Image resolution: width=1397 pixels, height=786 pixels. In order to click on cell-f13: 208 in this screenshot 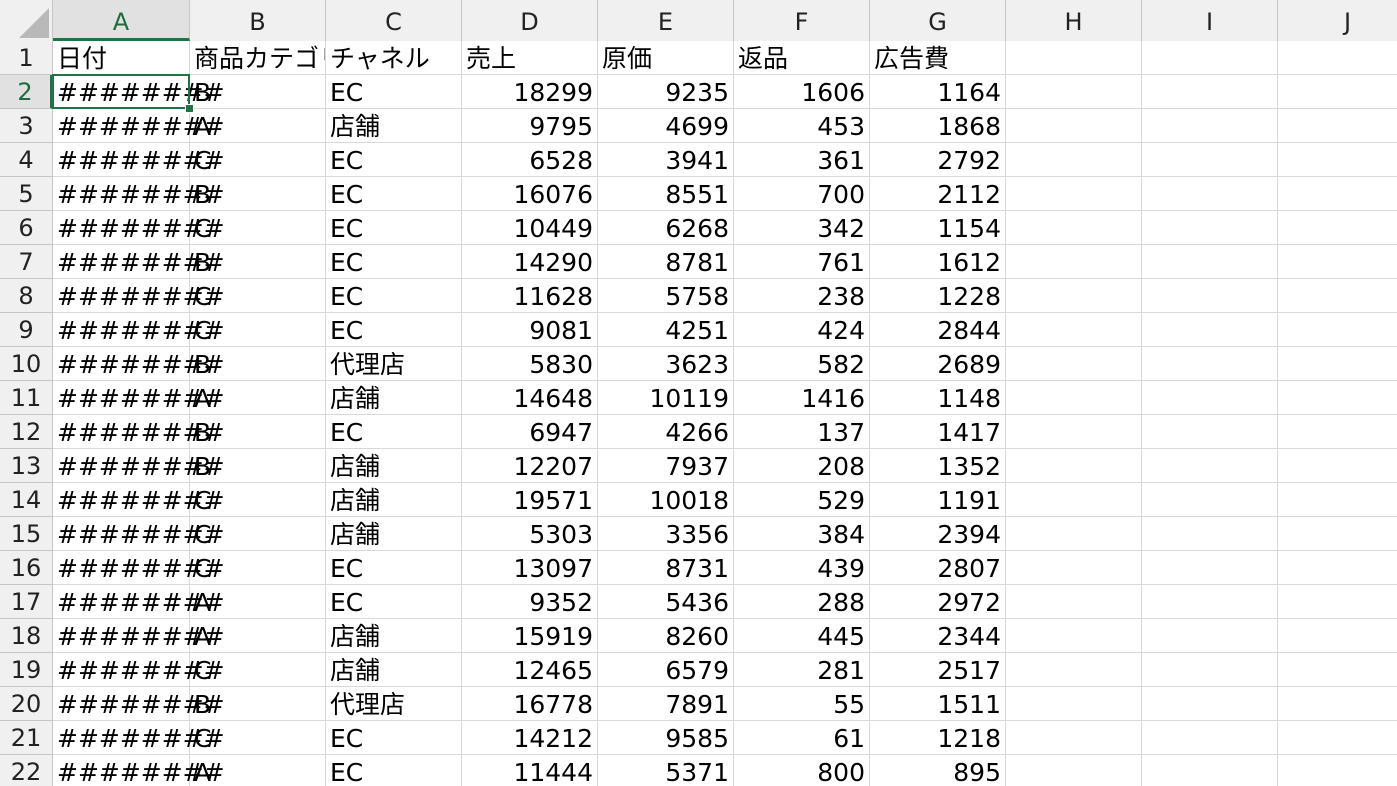, I will do `click(802, 466)`.